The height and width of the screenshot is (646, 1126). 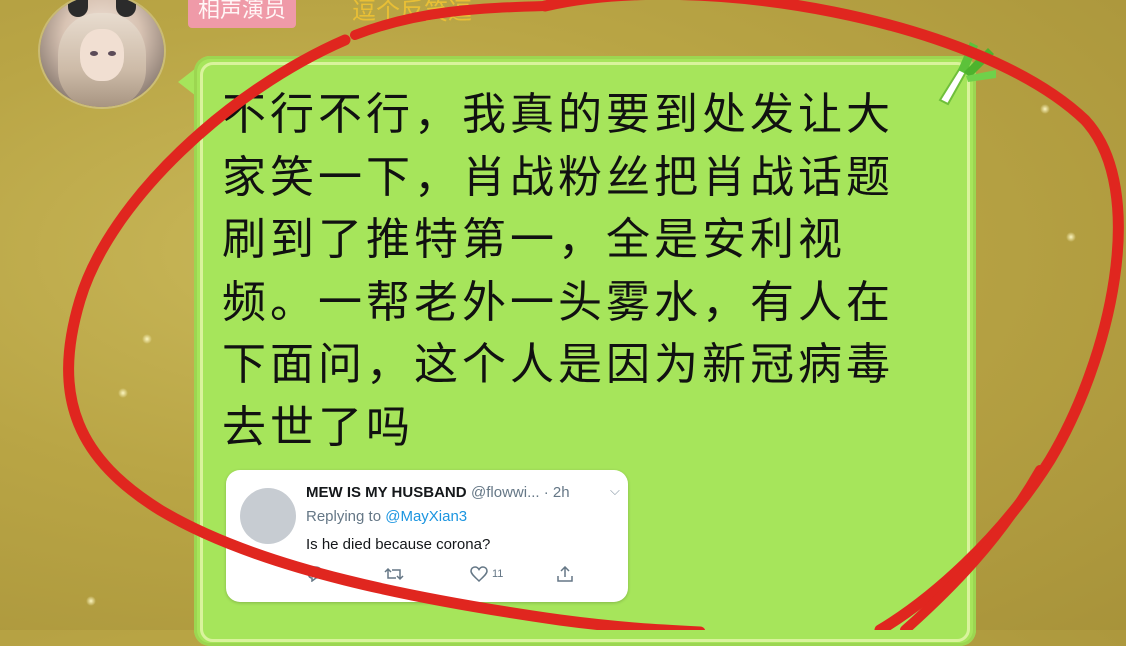 What do you see at coordinates (479, 574) in the screenshot?
I see `like-icon` at bounding box center [479, 574].